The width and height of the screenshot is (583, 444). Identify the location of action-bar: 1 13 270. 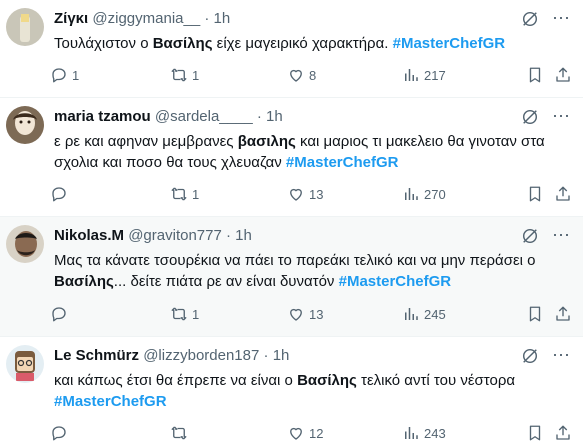
(310, 195).